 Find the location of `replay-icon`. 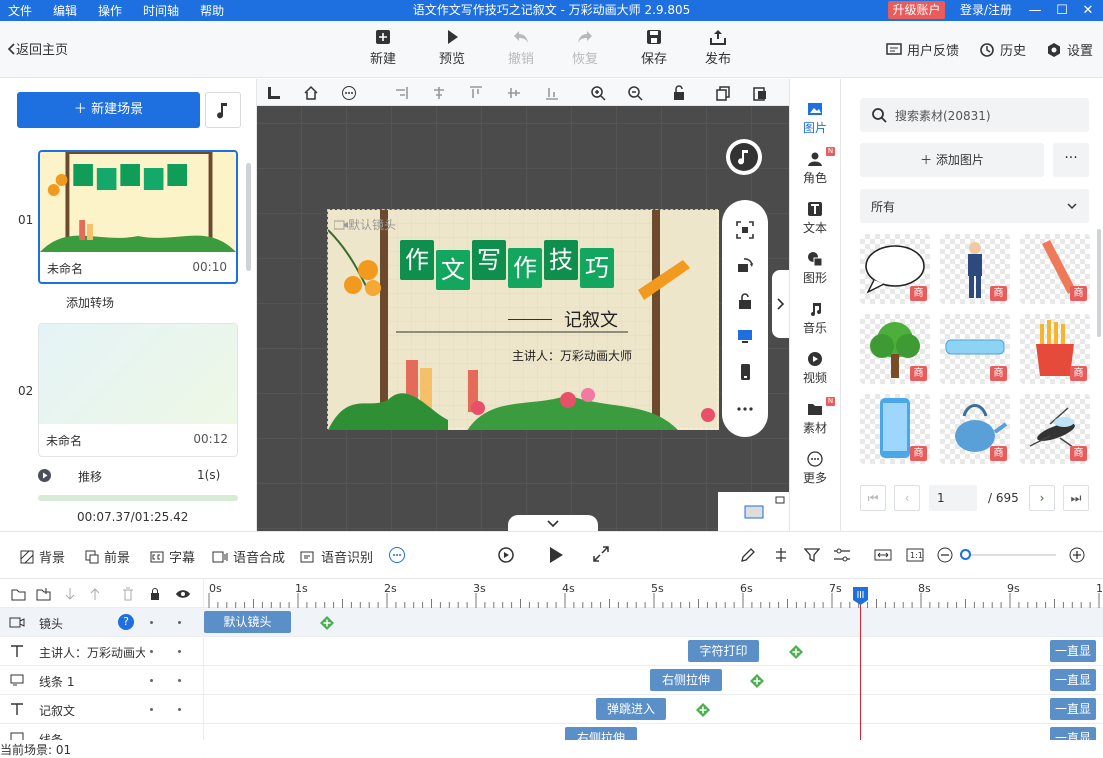

replay-icon is located at coordinates (506, 555).